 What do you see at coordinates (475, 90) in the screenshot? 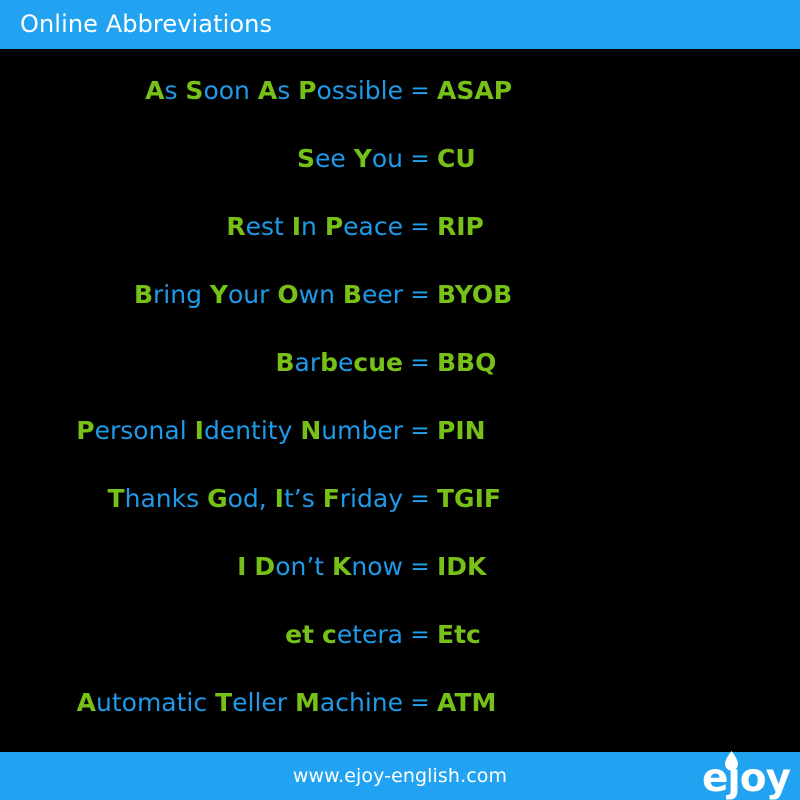
I see `abbreviation-text: ASAP` at bounding box center [475, 90].